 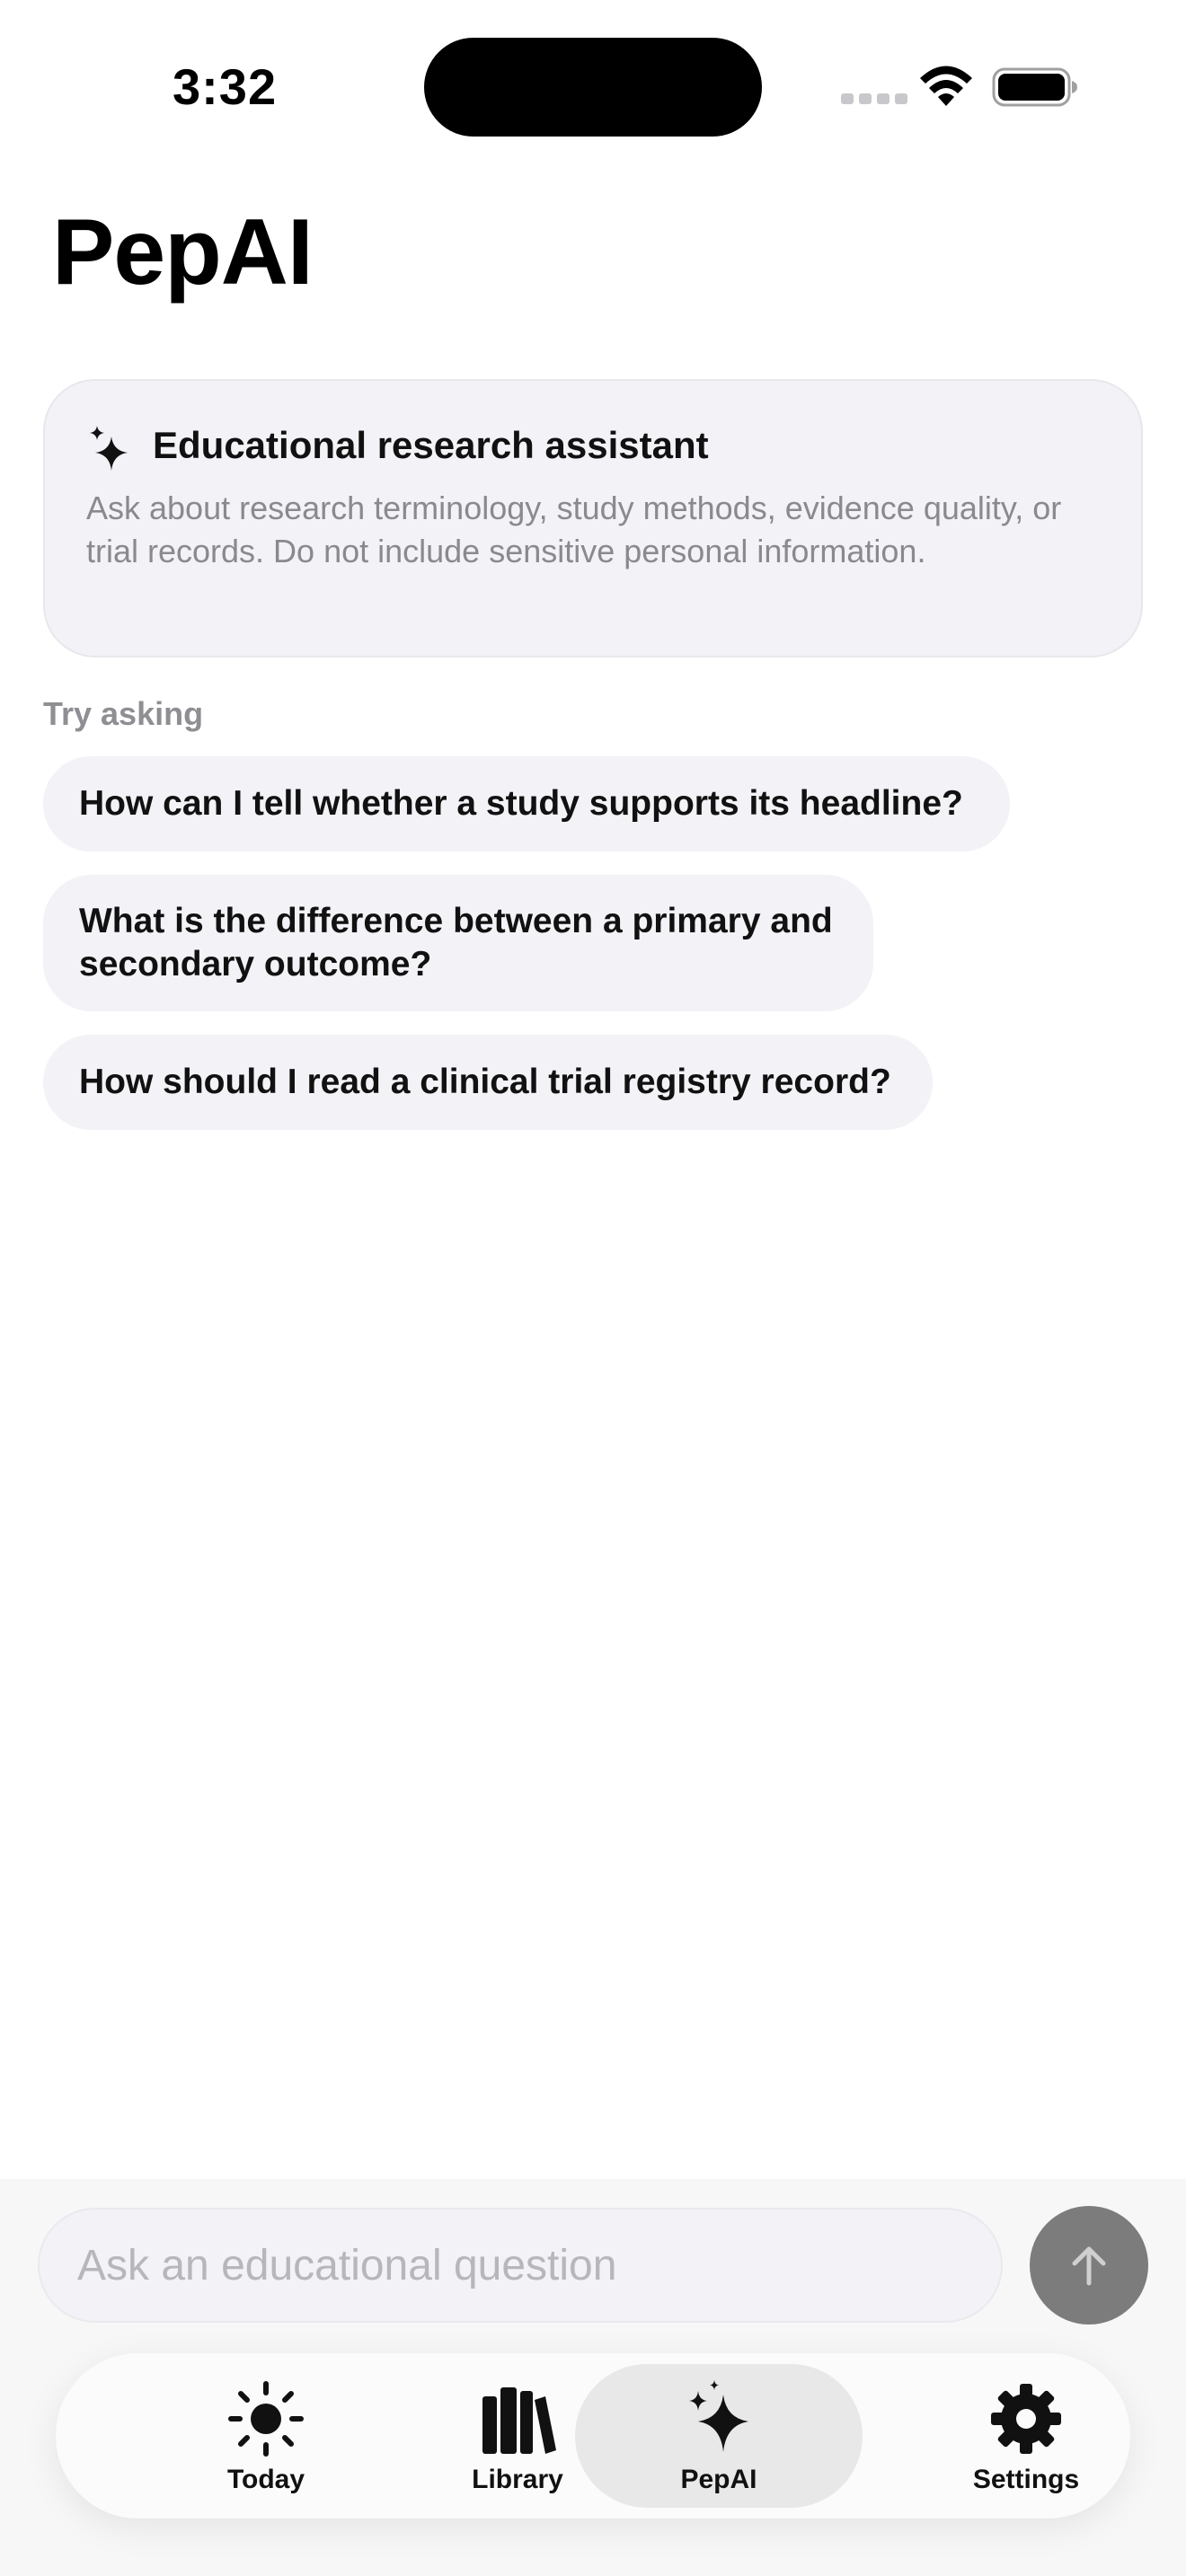 What do you see at coordinates (1034, 87) in the screenshot?
I see `battery-icon` at bounding box center [1034, 87].